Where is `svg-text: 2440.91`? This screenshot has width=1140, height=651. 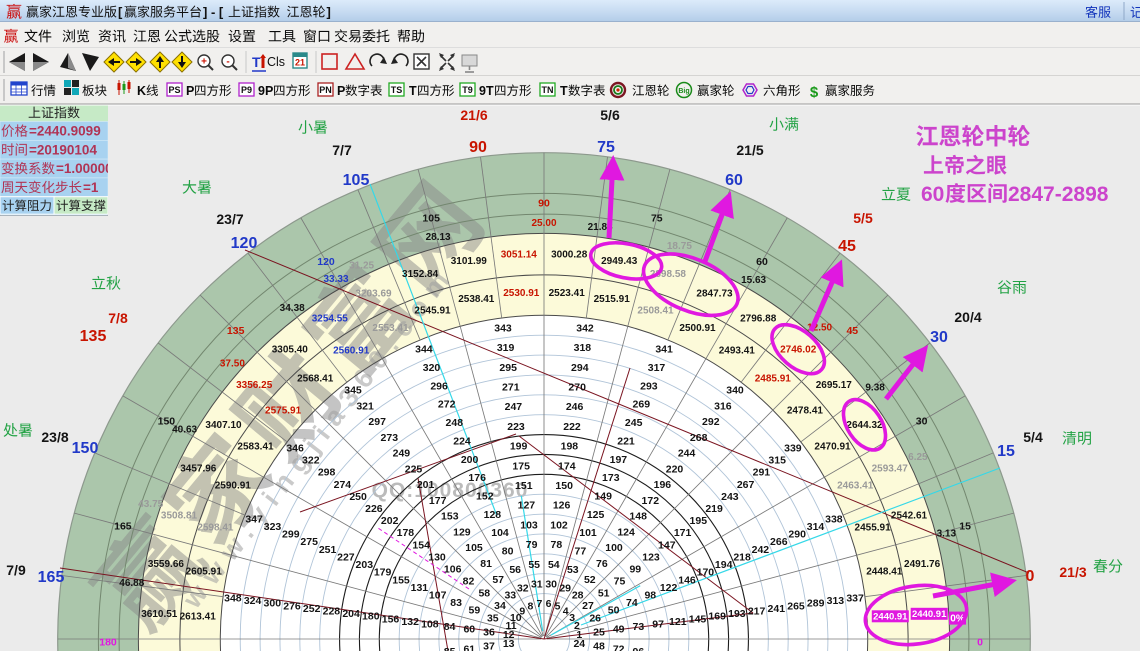 svg-text: 2440.91 is located at coordinates (890, 617).